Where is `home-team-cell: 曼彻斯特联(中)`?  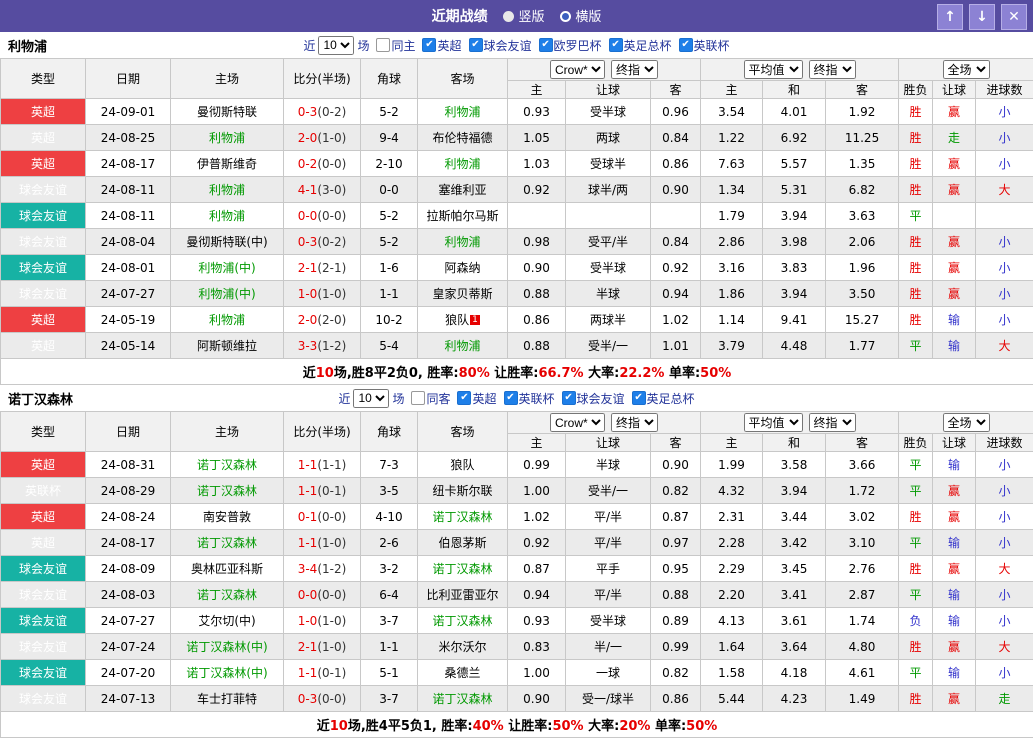
home-team-cell: 曼彻斯特联(中) is located at coordinates (227, 242).